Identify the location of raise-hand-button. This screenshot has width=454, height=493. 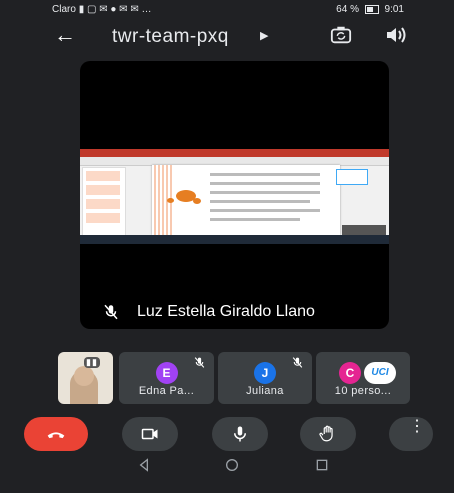
(328, 434).